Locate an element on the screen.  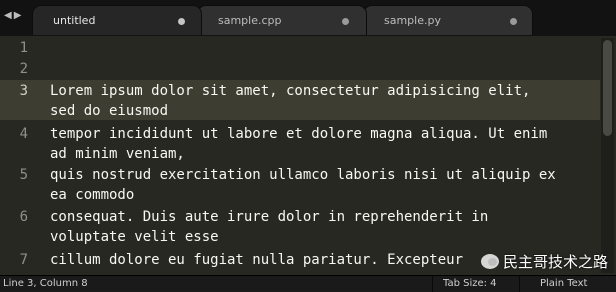
tab-sample-cpp: sample.cpp is located at coordinates (282, 20).